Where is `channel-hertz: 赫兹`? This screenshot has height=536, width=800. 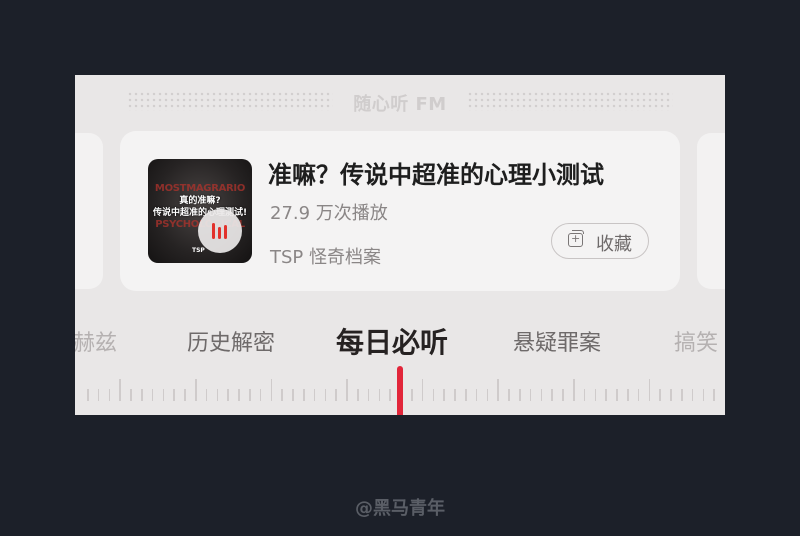
channel-hertz: 赫兹 is located at coordinates (96, 341).